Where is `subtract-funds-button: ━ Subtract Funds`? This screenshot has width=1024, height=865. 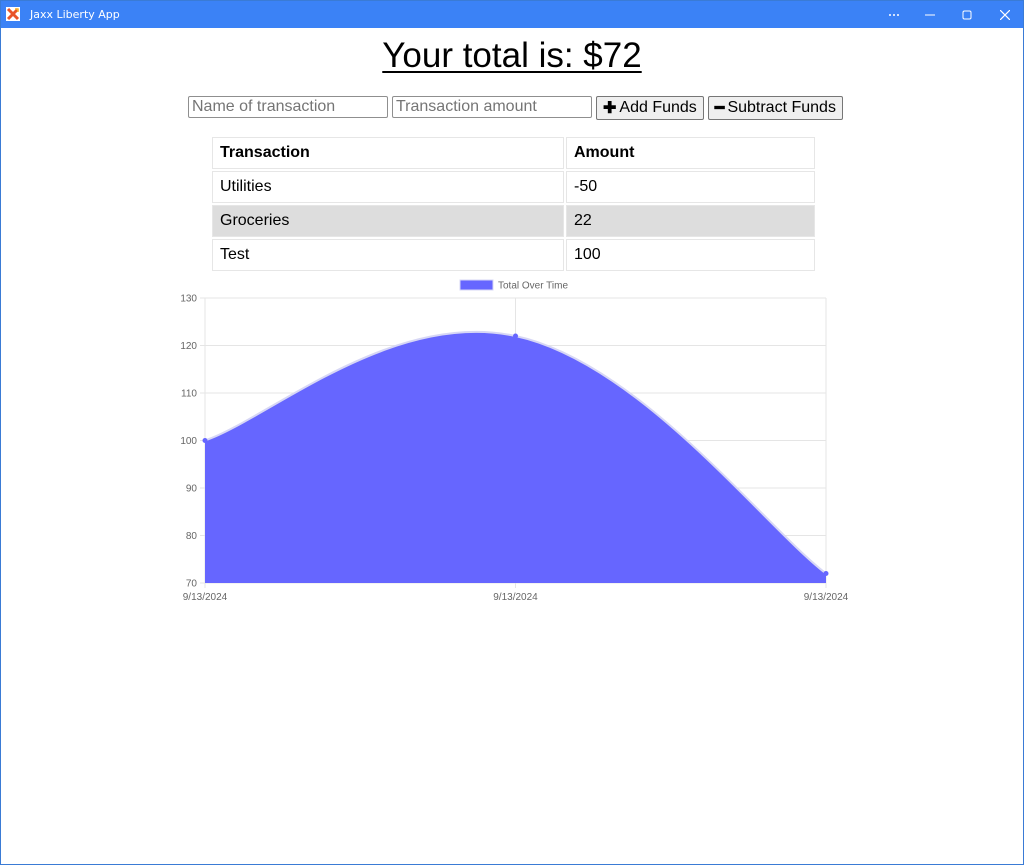
subtract-funds-button: ━ Subtract Funds is located at coordinates (775, 108).